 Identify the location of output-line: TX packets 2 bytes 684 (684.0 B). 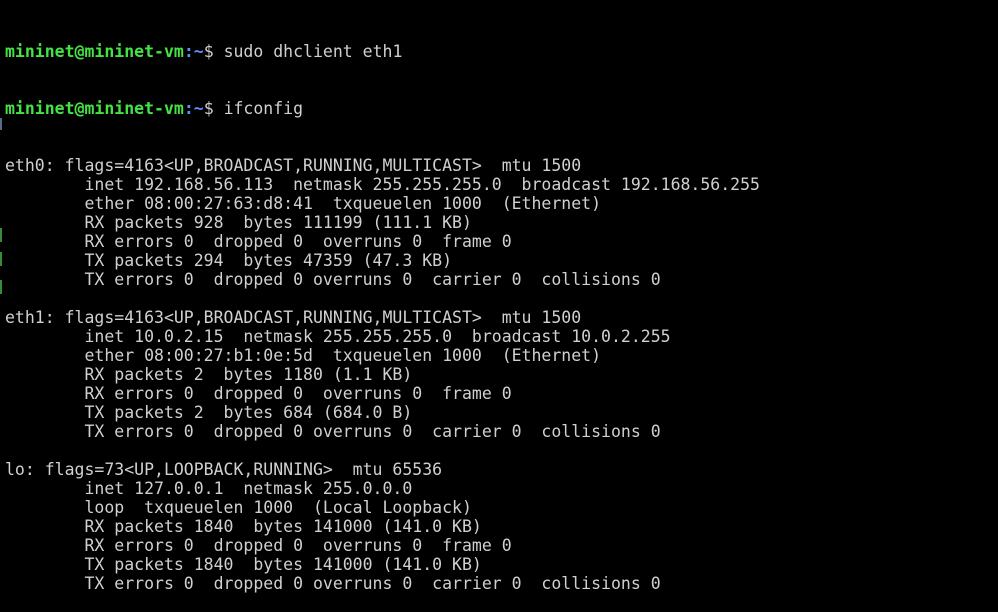
(209, 412).